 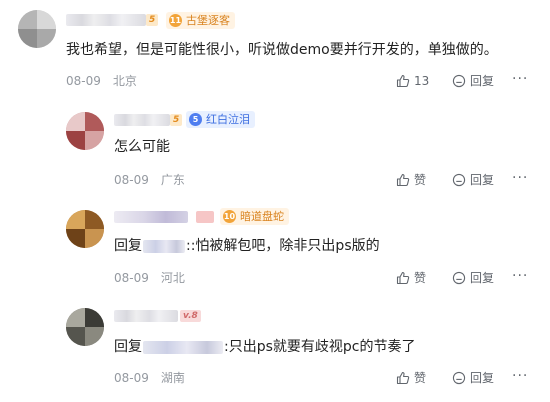 What do you see at coordinates (149, 378) in the screenshot?
I see `comment-meta: 08-09 湖南` at bounding box center [149, 378].